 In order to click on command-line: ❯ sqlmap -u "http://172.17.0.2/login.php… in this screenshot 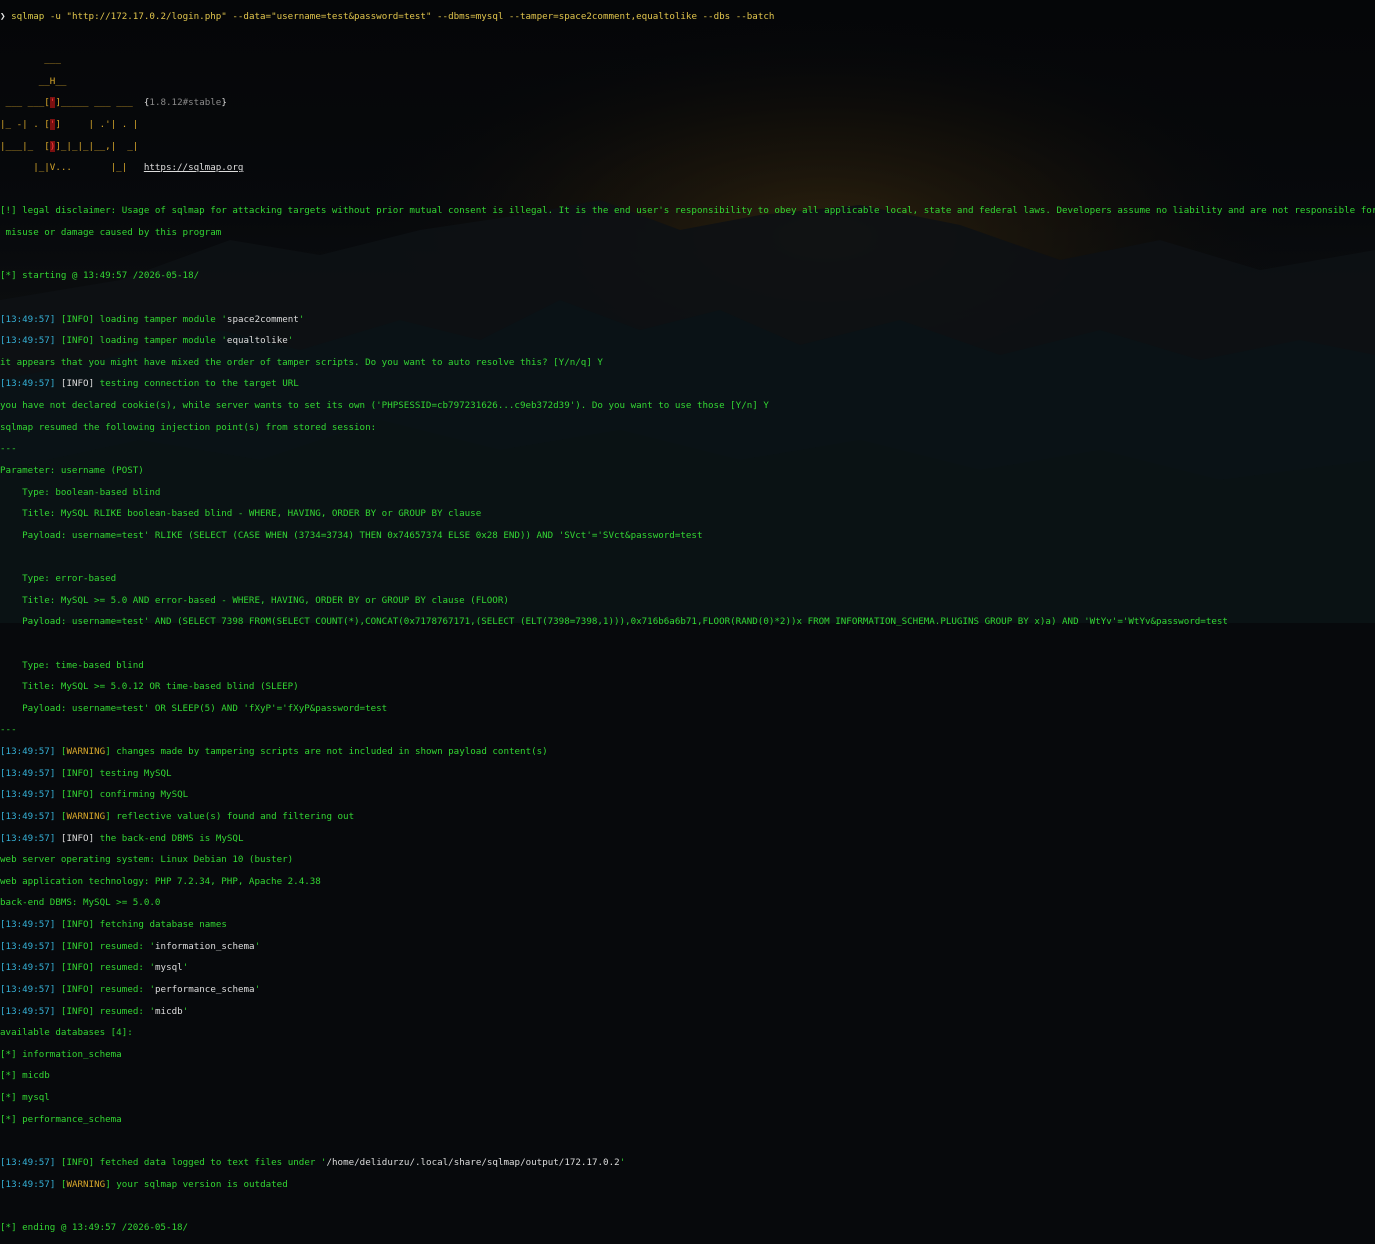, I will do `click(687, 16)`.